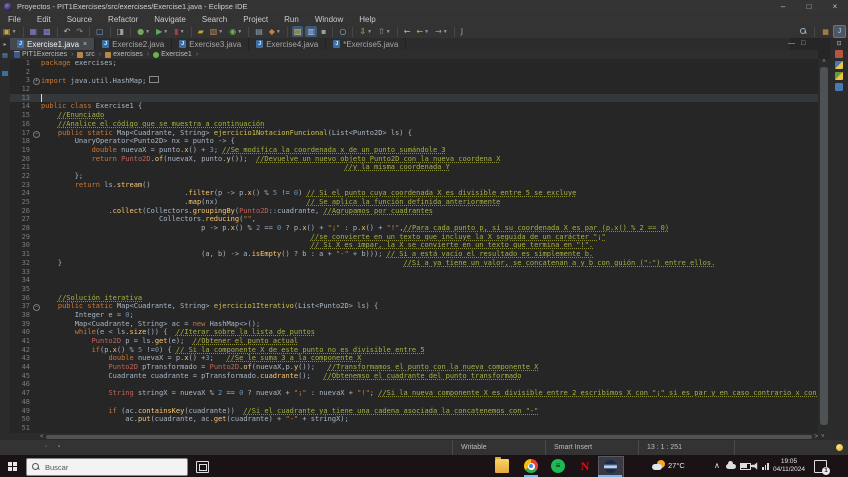 Image resolution: width=848 pixels, height=477 pixels. Describe the element at coordinates (143, 31) in the screenshot. I see `debug-icon: ● ▼` at that location.